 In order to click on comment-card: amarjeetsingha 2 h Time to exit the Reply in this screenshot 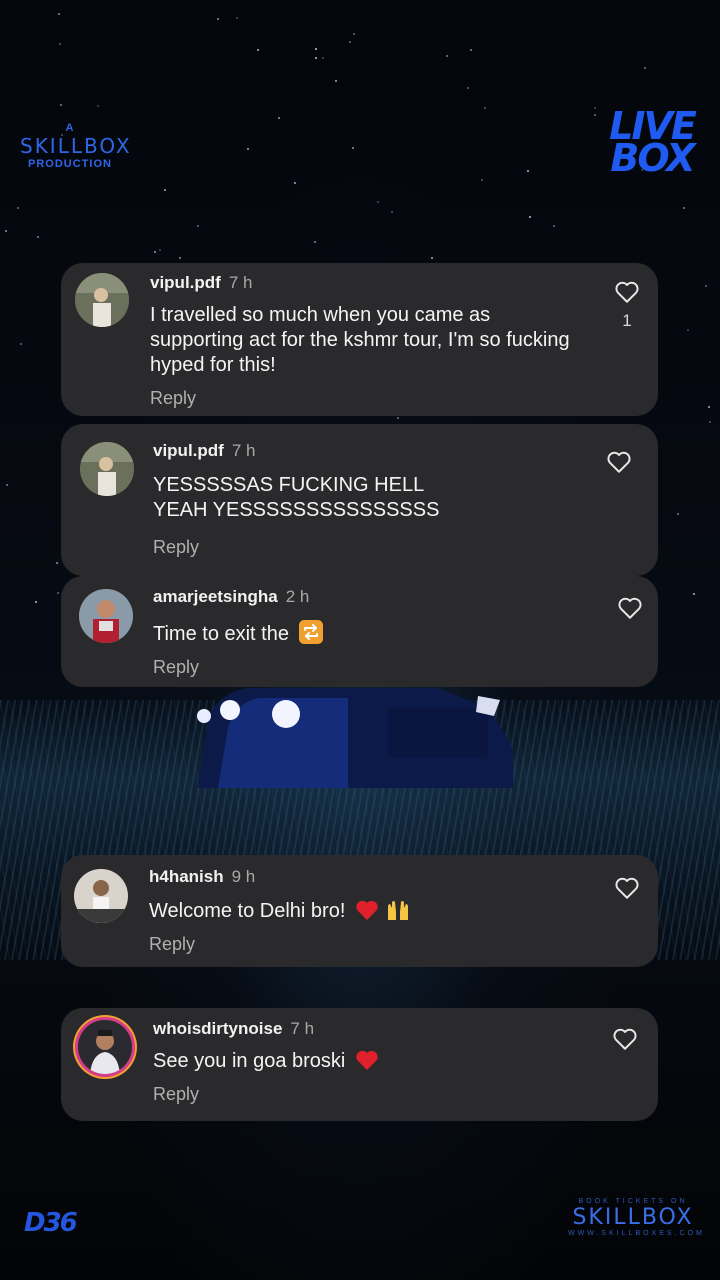, I will do `click(359, 631)`.